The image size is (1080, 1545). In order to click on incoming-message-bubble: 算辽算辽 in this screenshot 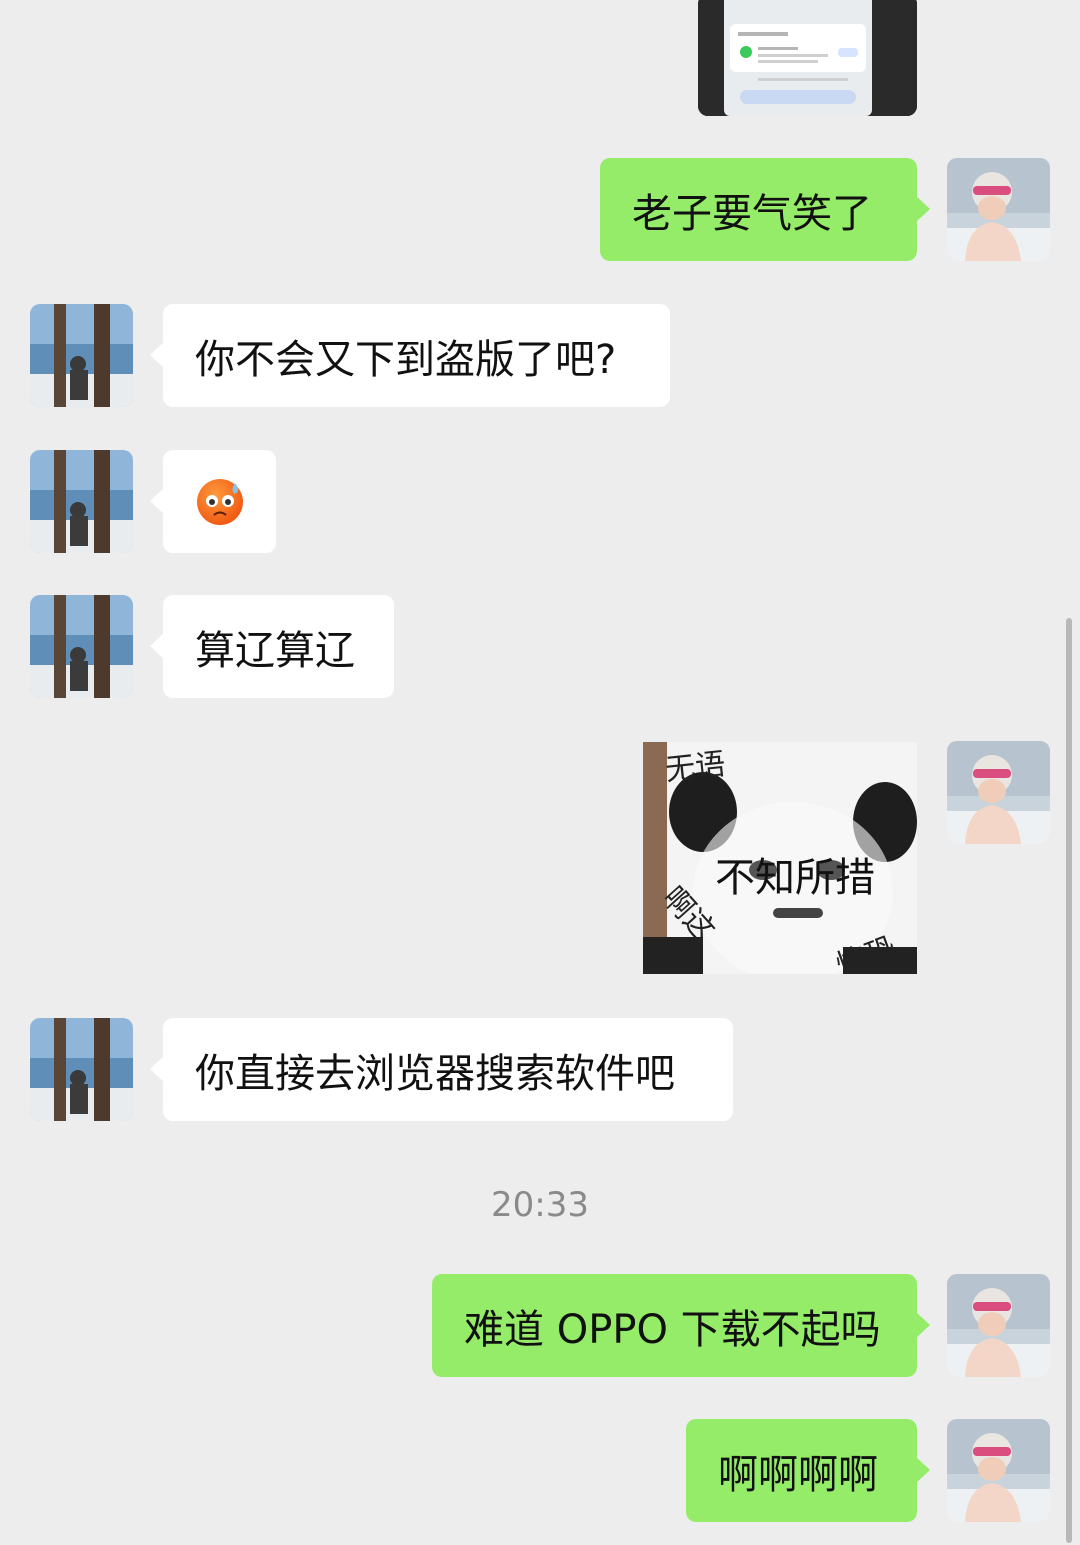, I will do `click(272, 646)`.